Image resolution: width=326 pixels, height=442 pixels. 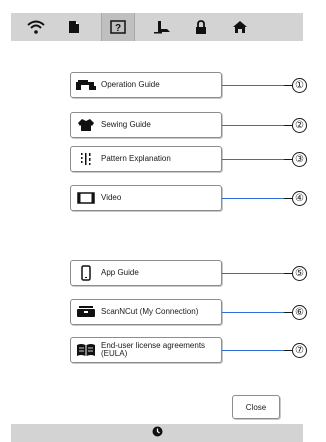 I want to click on scanncut-label: ScanNCut (My Connection), so click(x=150, y=311).